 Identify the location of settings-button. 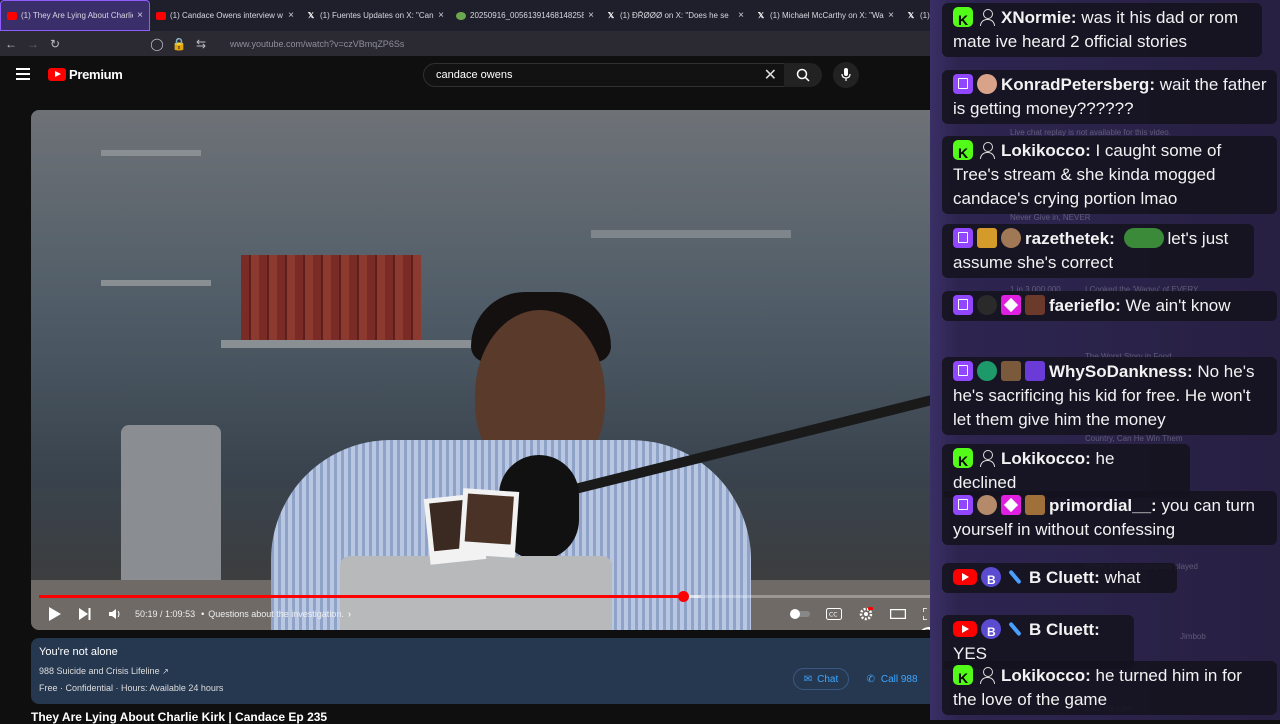
(866, 614).